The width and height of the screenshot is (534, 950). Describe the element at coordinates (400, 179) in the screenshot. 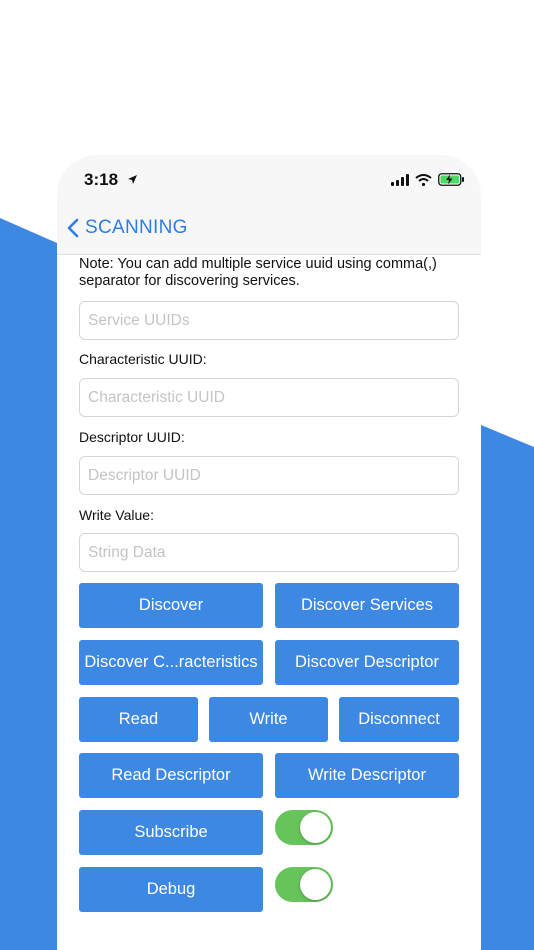

I see `cellular-signal-icon` at that location.